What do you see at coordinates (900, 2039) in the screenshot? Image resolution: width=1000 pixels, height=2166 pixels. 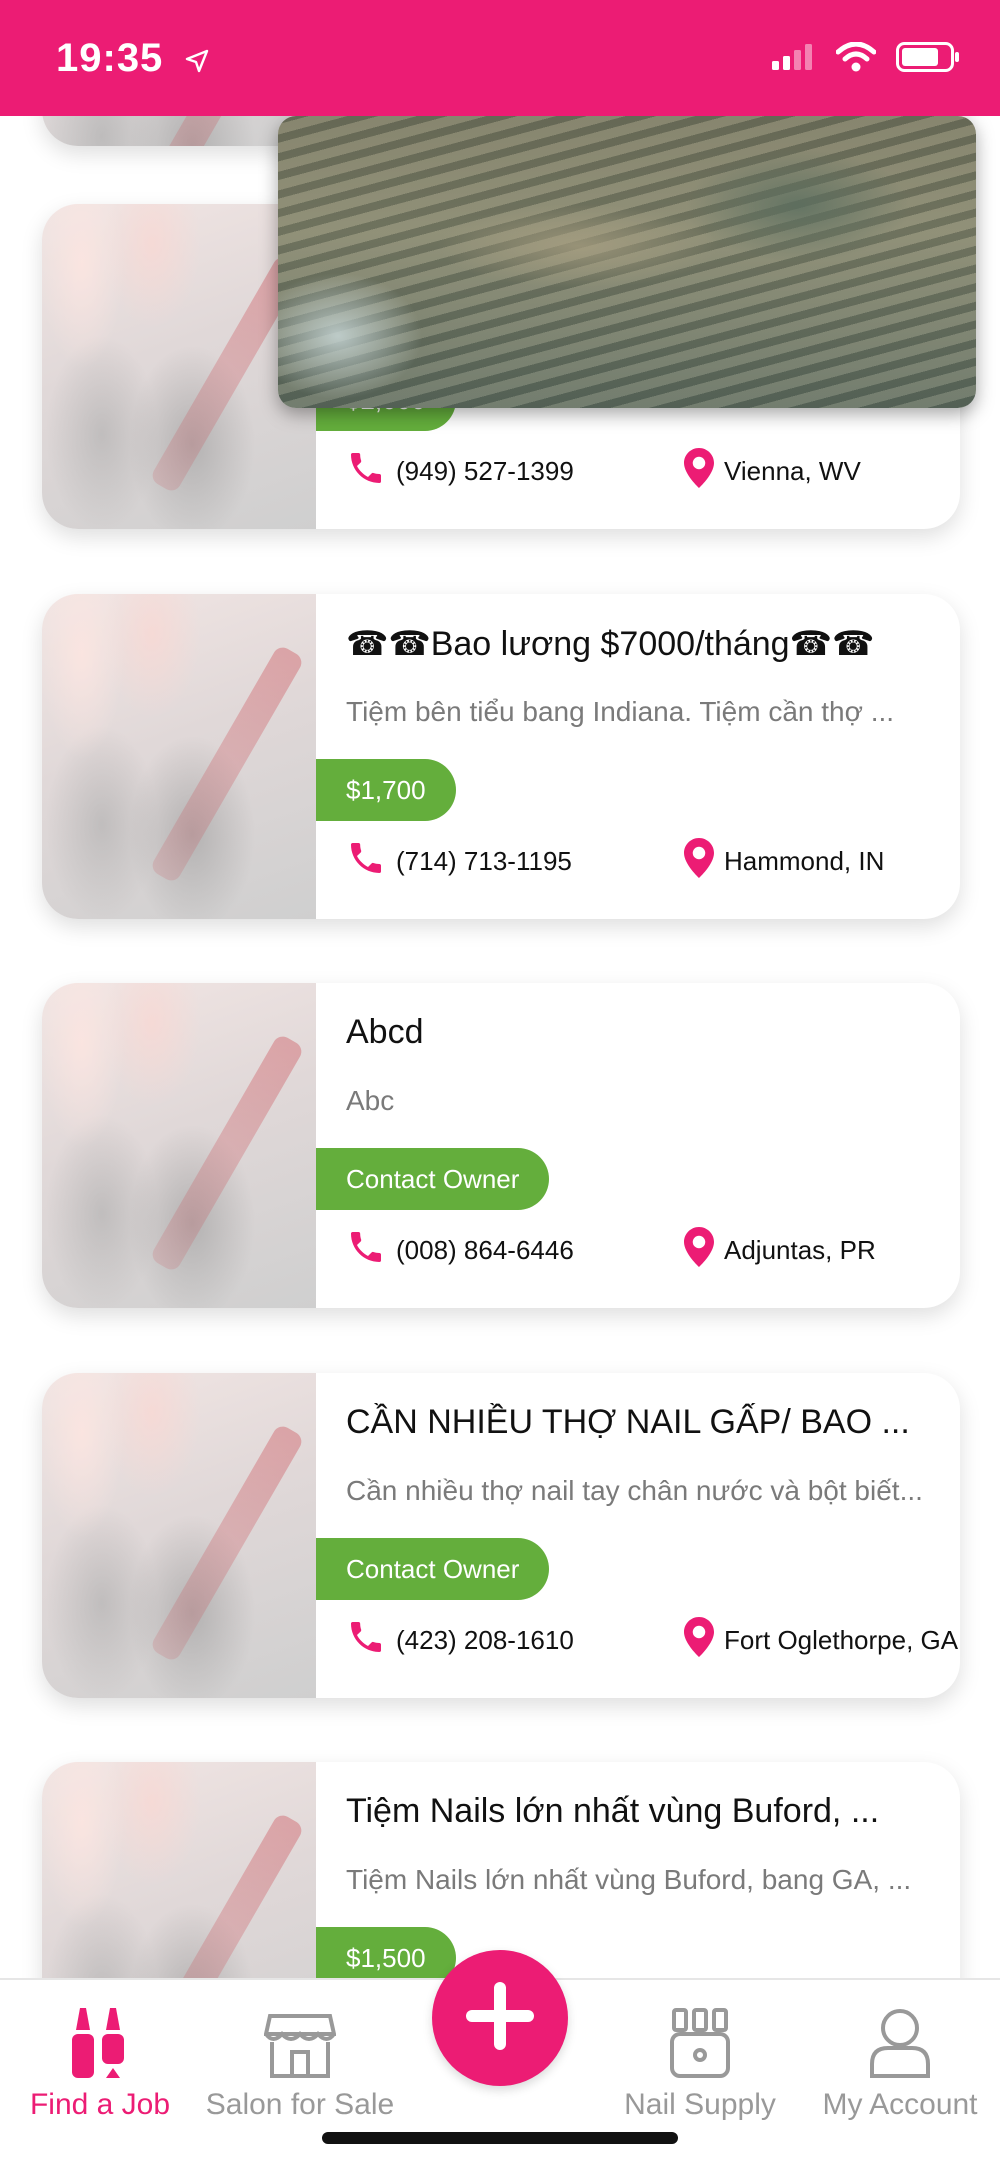 I see `user-icon` at bounding box center [900, 2039].